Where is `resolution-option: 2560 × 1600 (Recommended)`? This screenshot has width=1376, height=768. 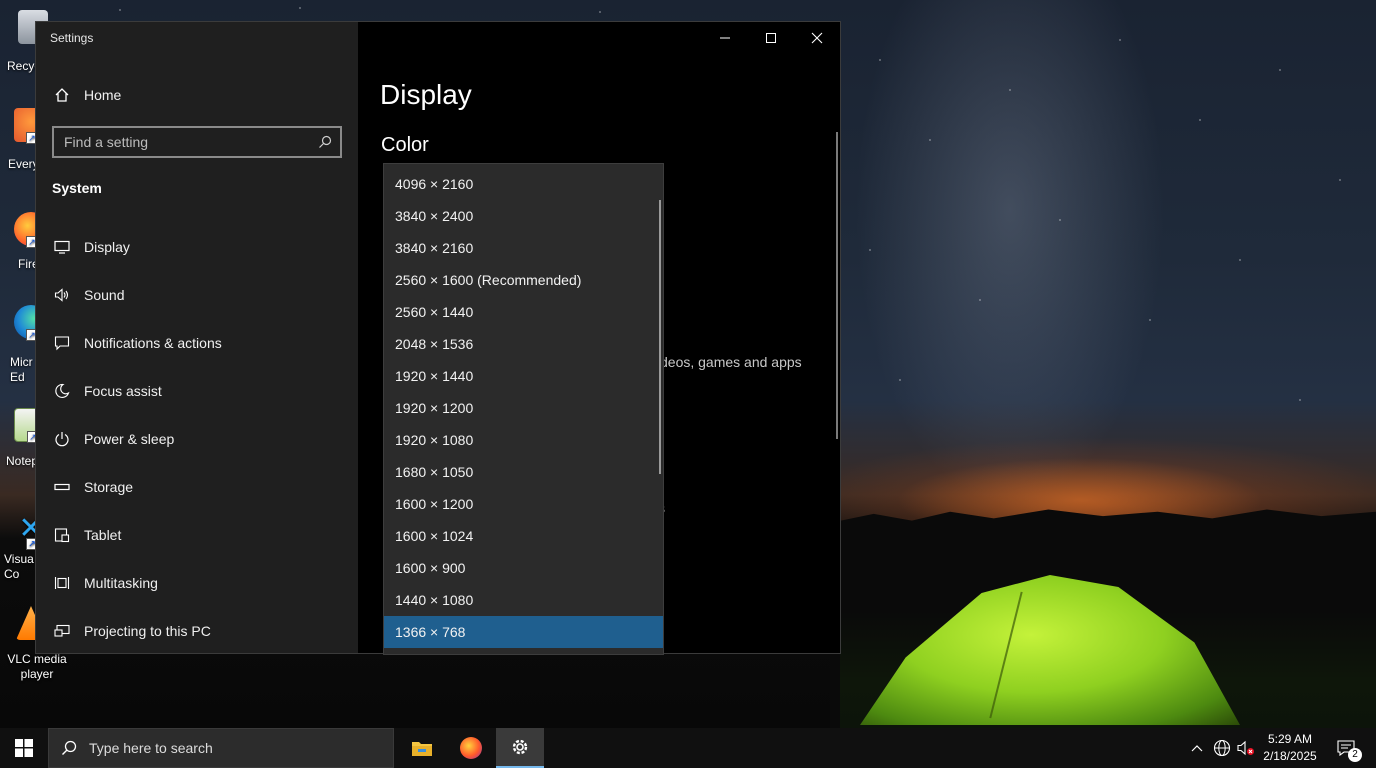
resolution-option: 2560 × 1600 (Recommended) is located at coordinates (523, 280).